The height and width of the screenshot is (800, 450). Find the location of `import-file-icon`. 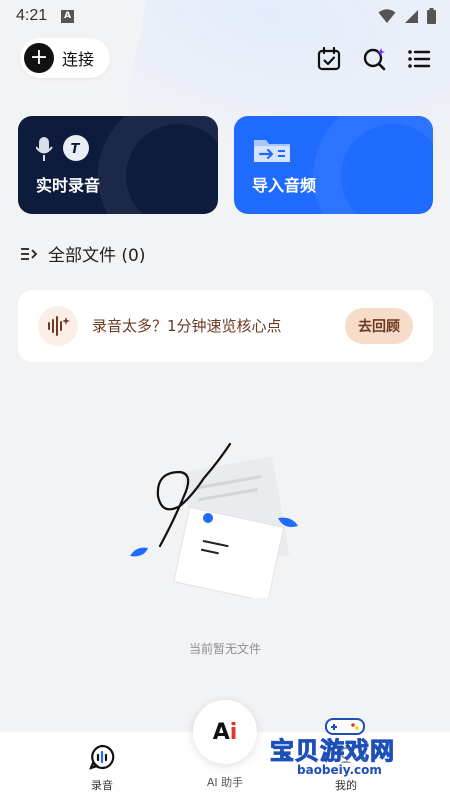

import-file-icon is located at coordinates (272, 151).